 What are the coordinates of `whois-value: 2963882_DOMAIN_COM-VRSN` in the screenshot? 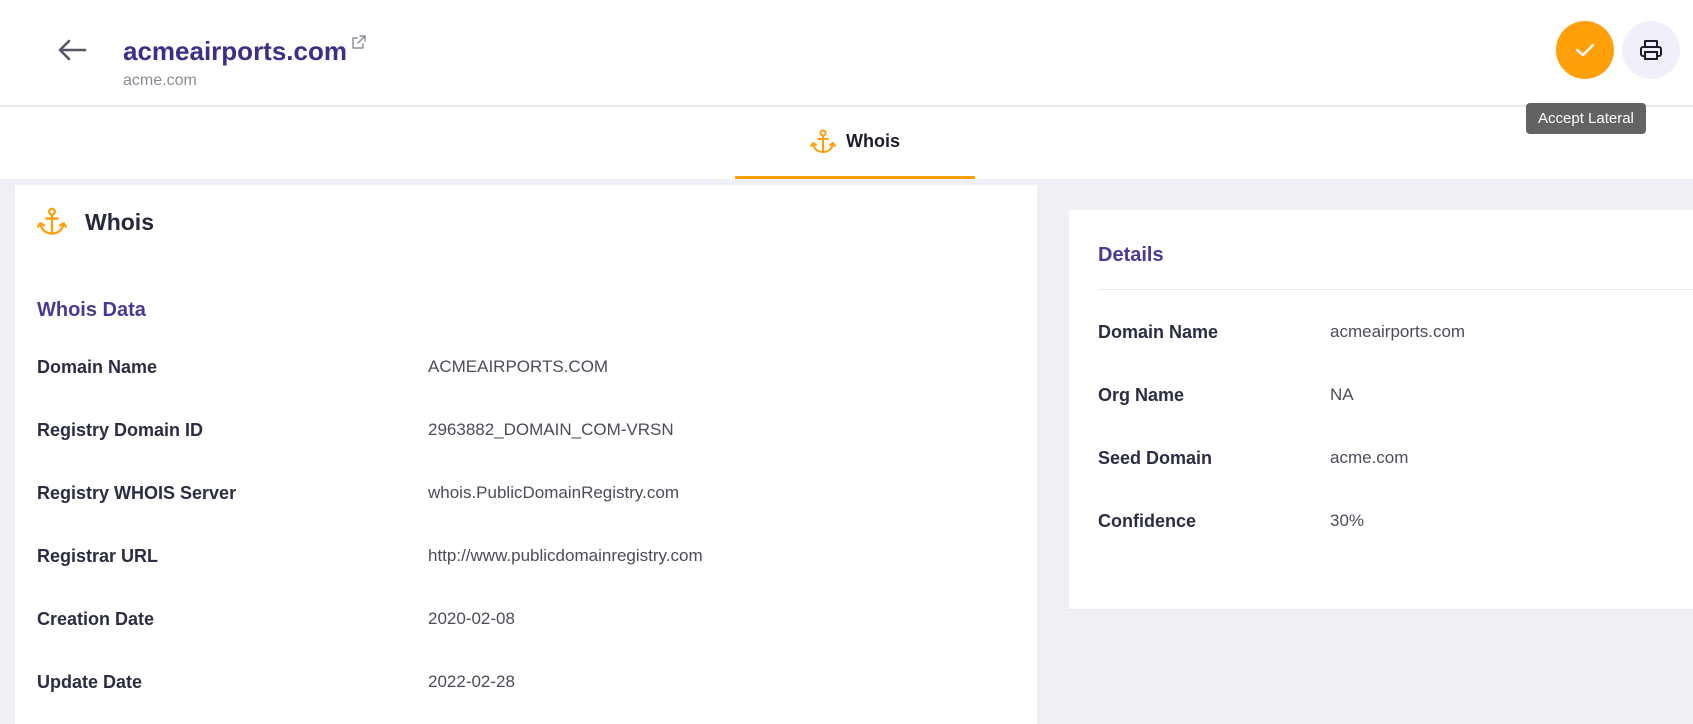 It's located at (551, 429).